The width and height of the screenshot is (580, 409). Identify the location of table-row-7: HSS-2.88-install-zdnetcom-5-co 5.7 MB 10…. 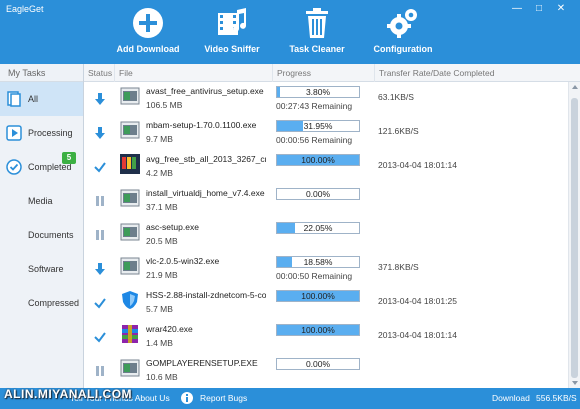
(326, 303).